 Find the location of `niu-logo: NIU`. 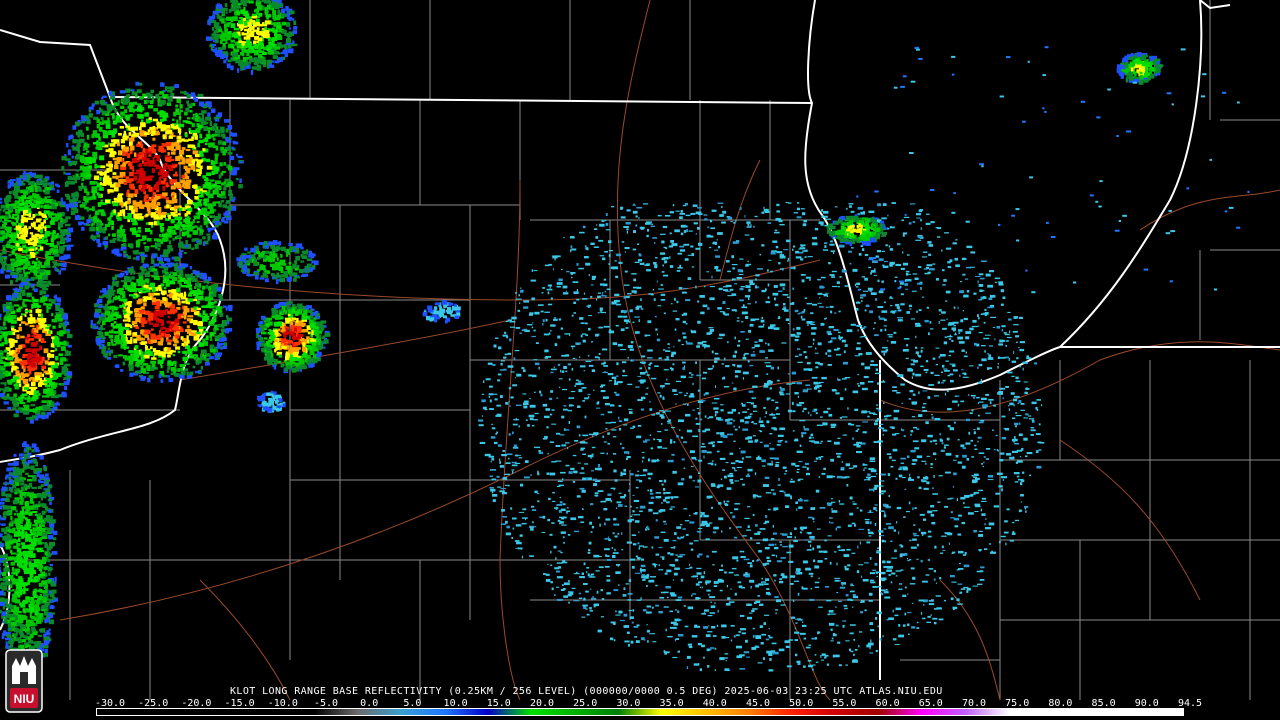

niu-logo: NIU is located at coordinates (24, 681).